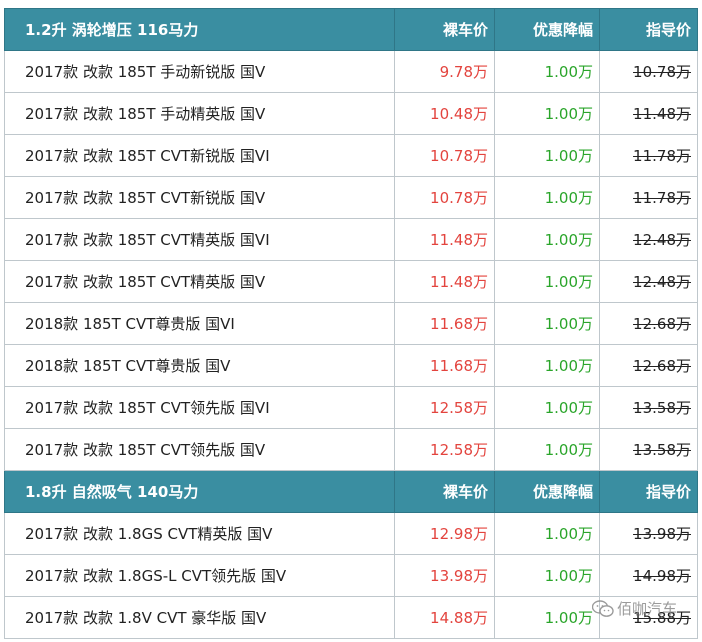 Image resolution: width=702 pixels, height=642 pixels. Describe the element at coordinates (199, 281) in the screenshot. I see `model-name: 2017款 改款 185T CVT精英版 国V` at that location.